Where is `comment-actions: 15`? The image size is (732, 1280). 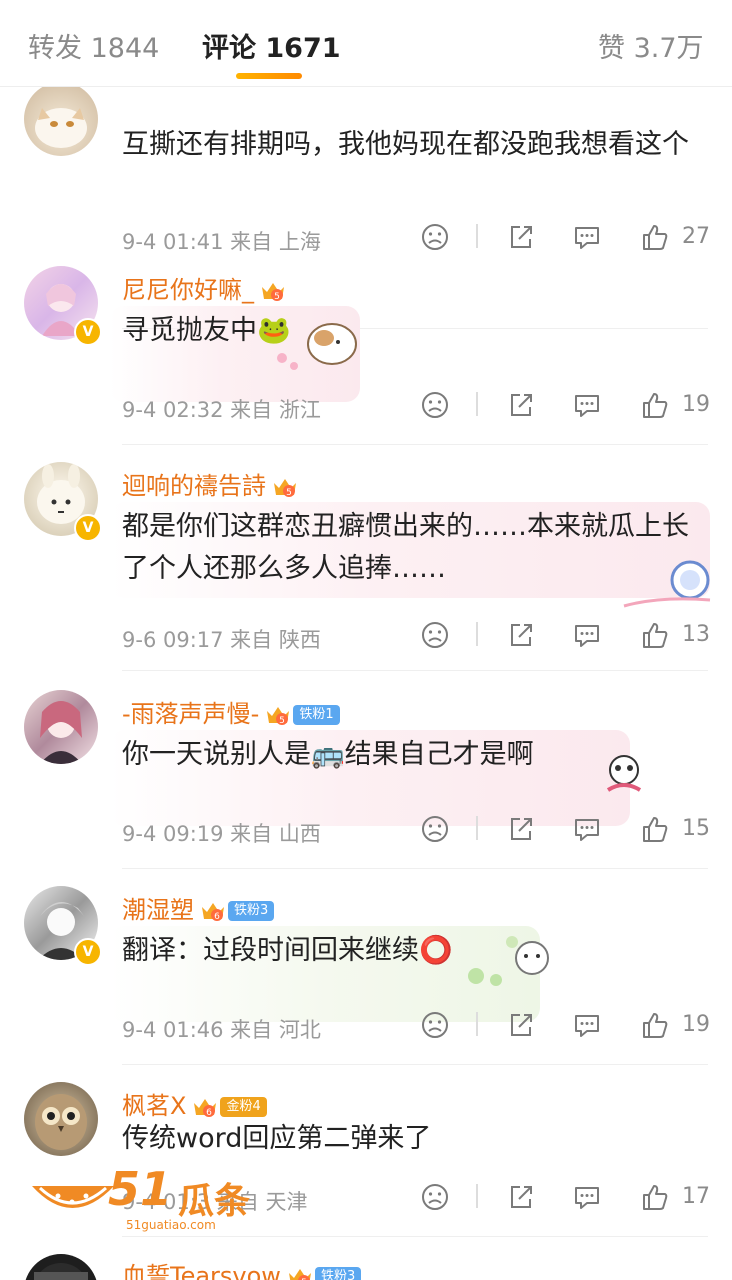
comment-actions: 15 is located at coordinates (570, 830).